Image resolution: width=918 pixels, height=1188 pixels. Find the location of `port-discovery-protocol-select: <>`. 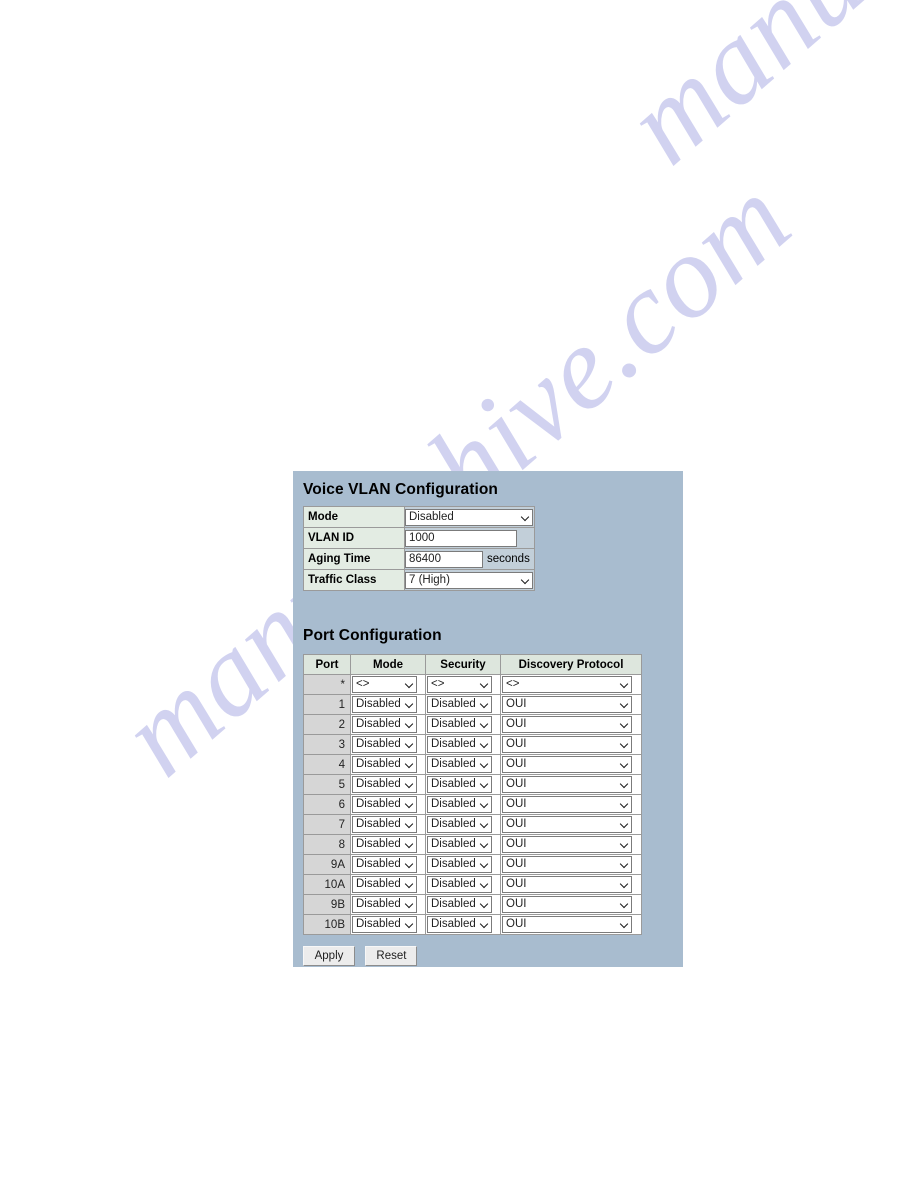

port-discovery-protocol-select: <> is located at coordinates (567, 684).